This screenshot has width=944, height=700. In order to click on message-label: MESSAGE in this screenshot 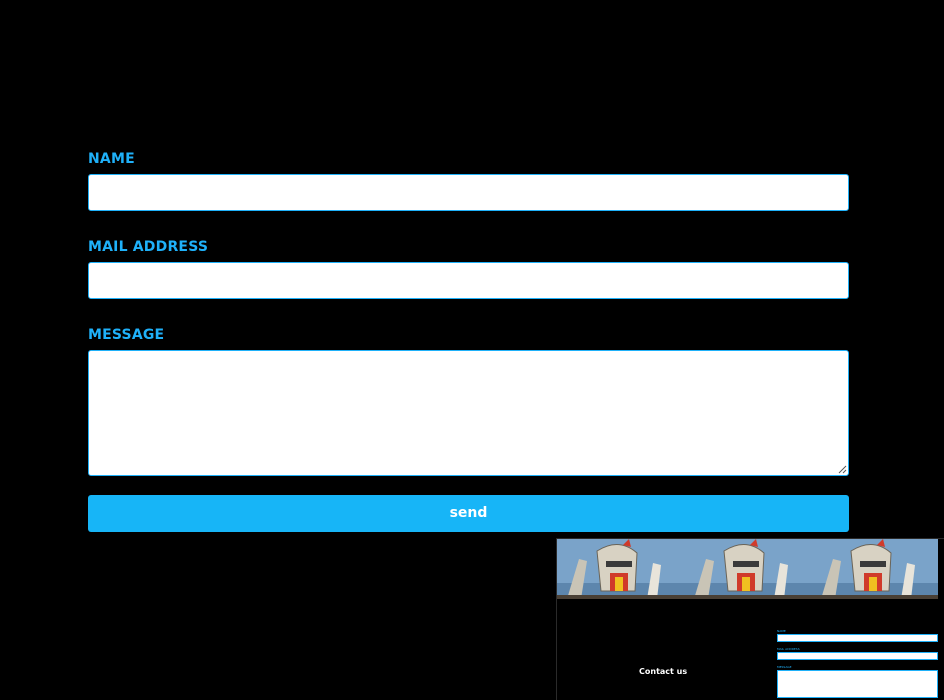, I will do `click(126, 335)`.